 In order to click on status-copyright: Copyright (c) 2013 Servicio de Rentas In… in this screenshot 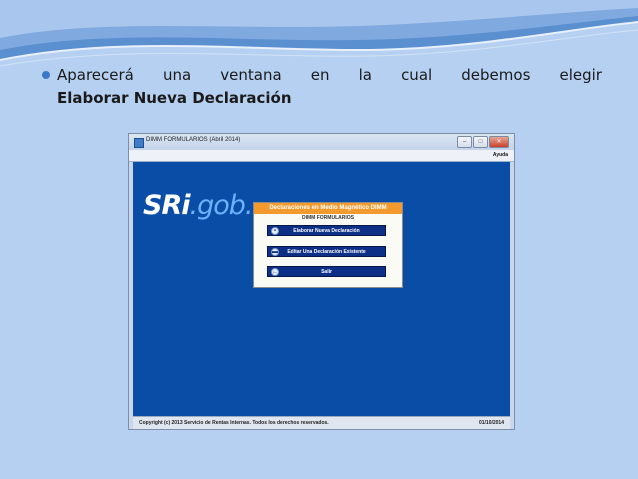, I will do `click(234, 423)`.